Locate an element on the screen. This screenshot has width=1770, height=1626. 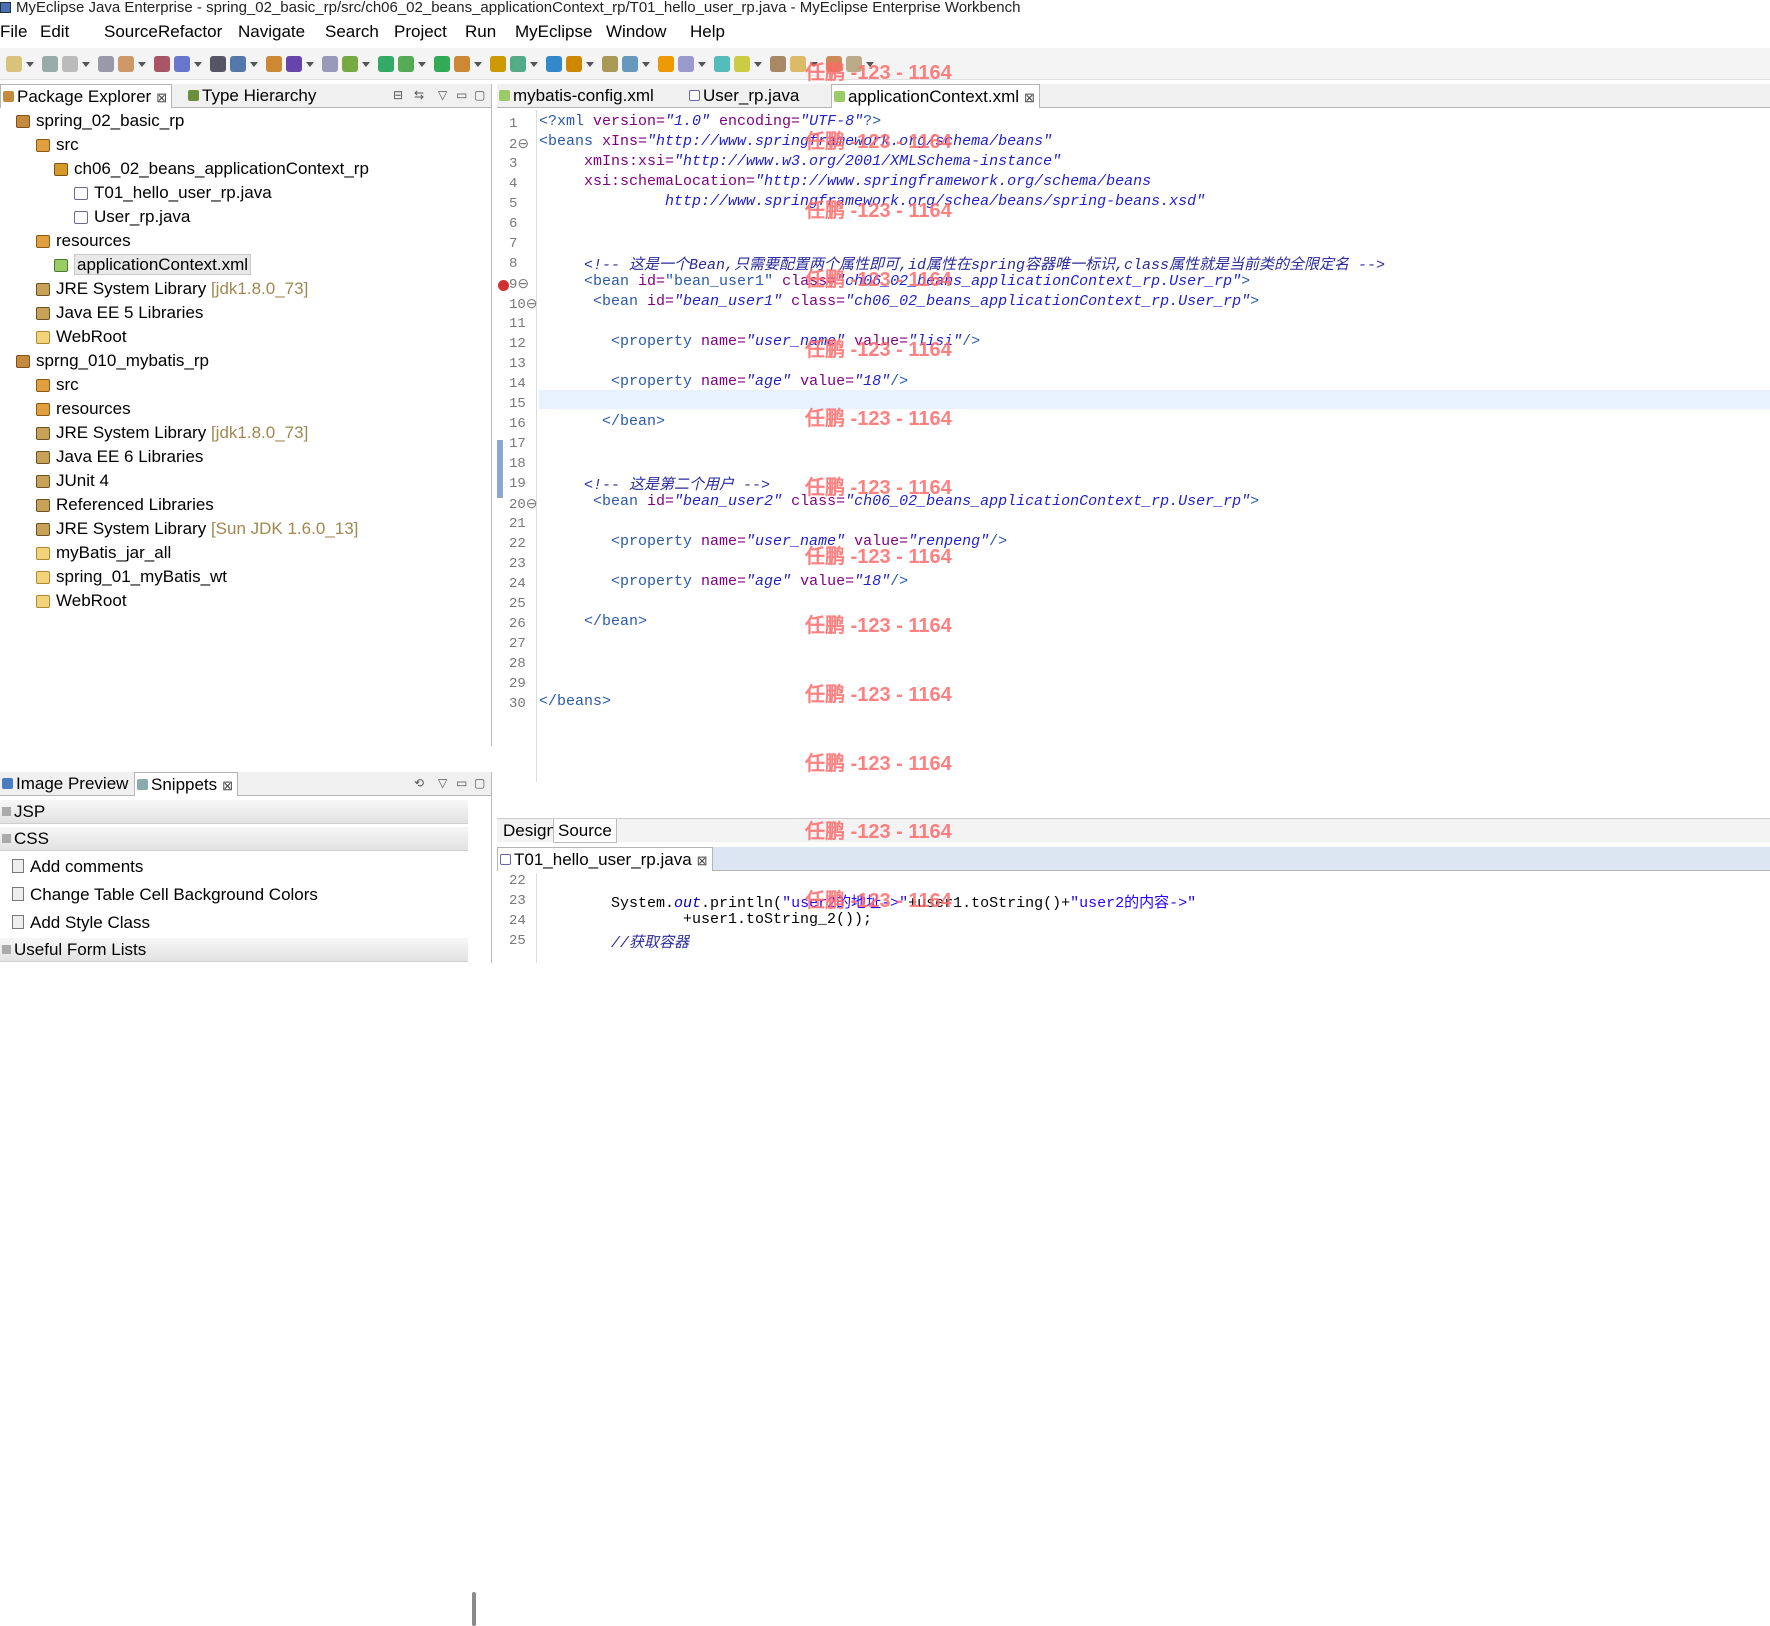
tree-item: spring_01_myBatis_wt is located at coordinates (131, 577).